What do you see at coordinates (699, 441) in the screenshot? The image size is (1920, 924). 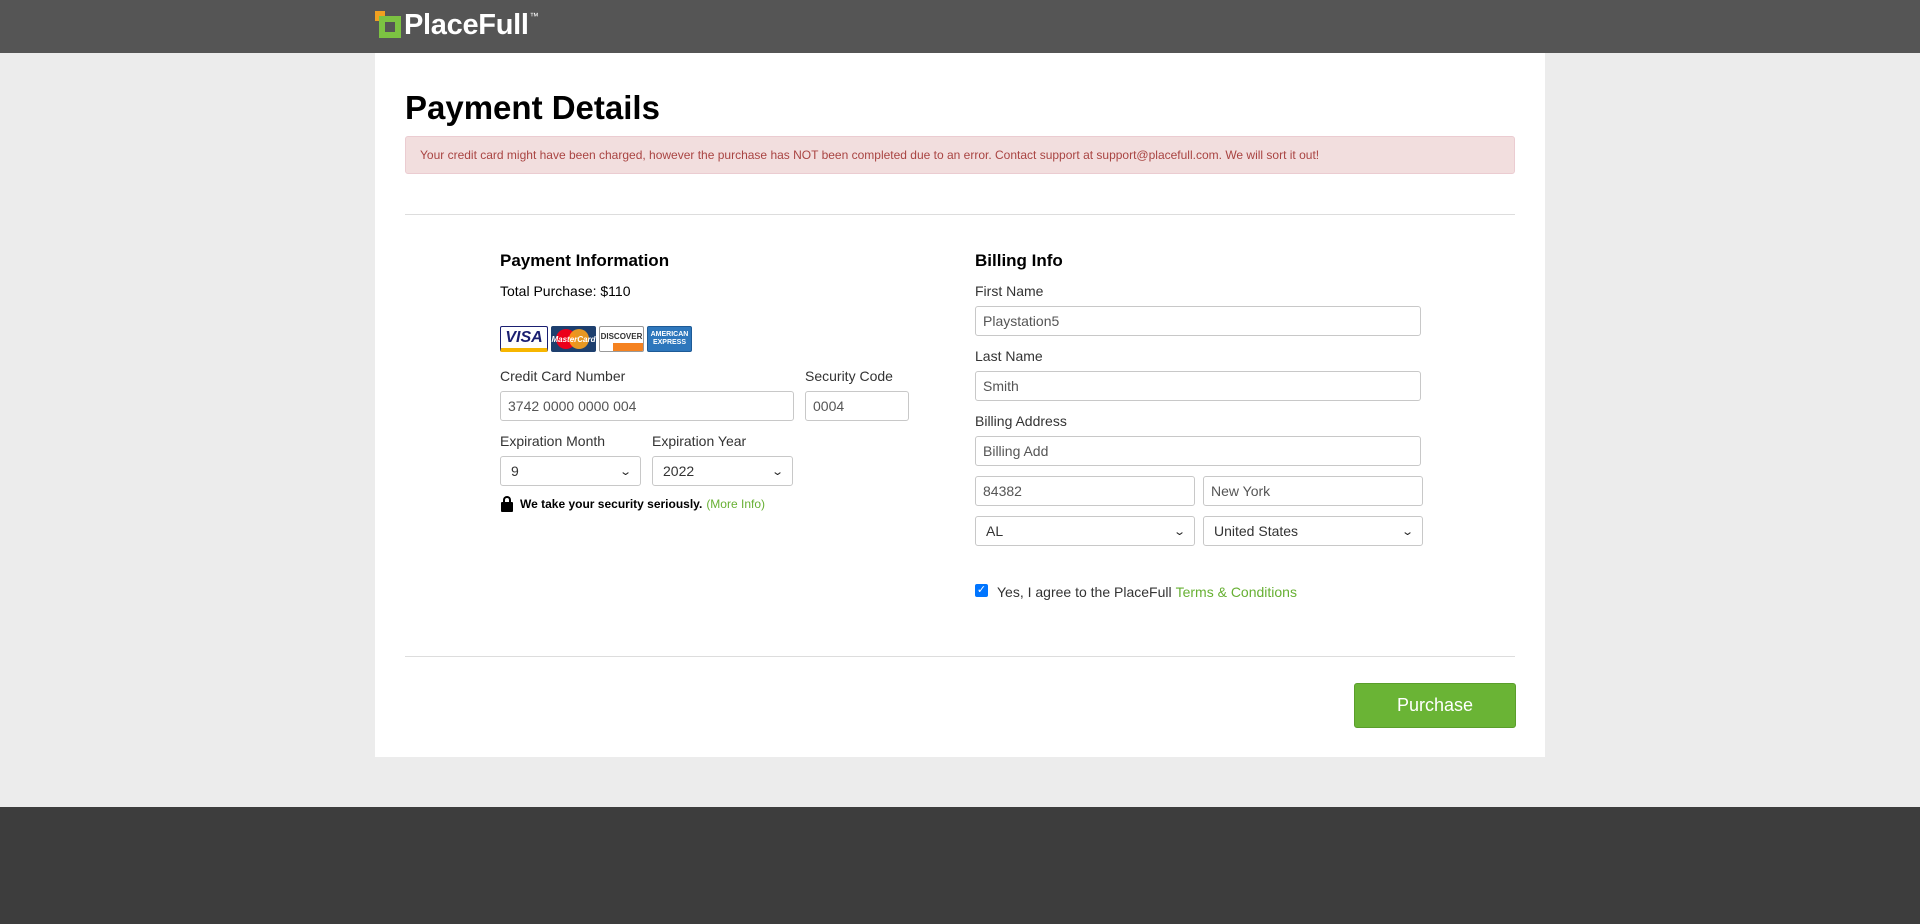 I see `expiration-year-label: Expiration Year` at bounding box center [699, 441].